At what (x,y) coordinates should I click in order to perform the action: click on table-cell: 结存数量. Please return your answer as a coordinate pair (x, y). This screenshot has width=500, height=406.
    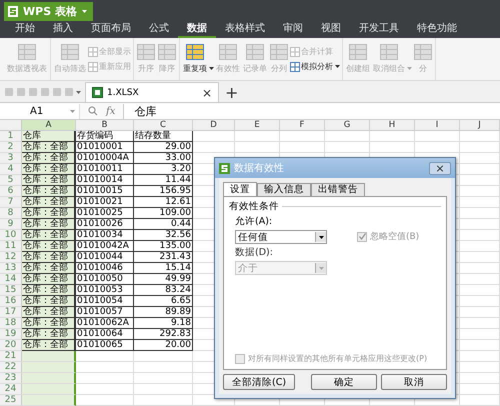
    Looking at the image, I should click on (163, 136).